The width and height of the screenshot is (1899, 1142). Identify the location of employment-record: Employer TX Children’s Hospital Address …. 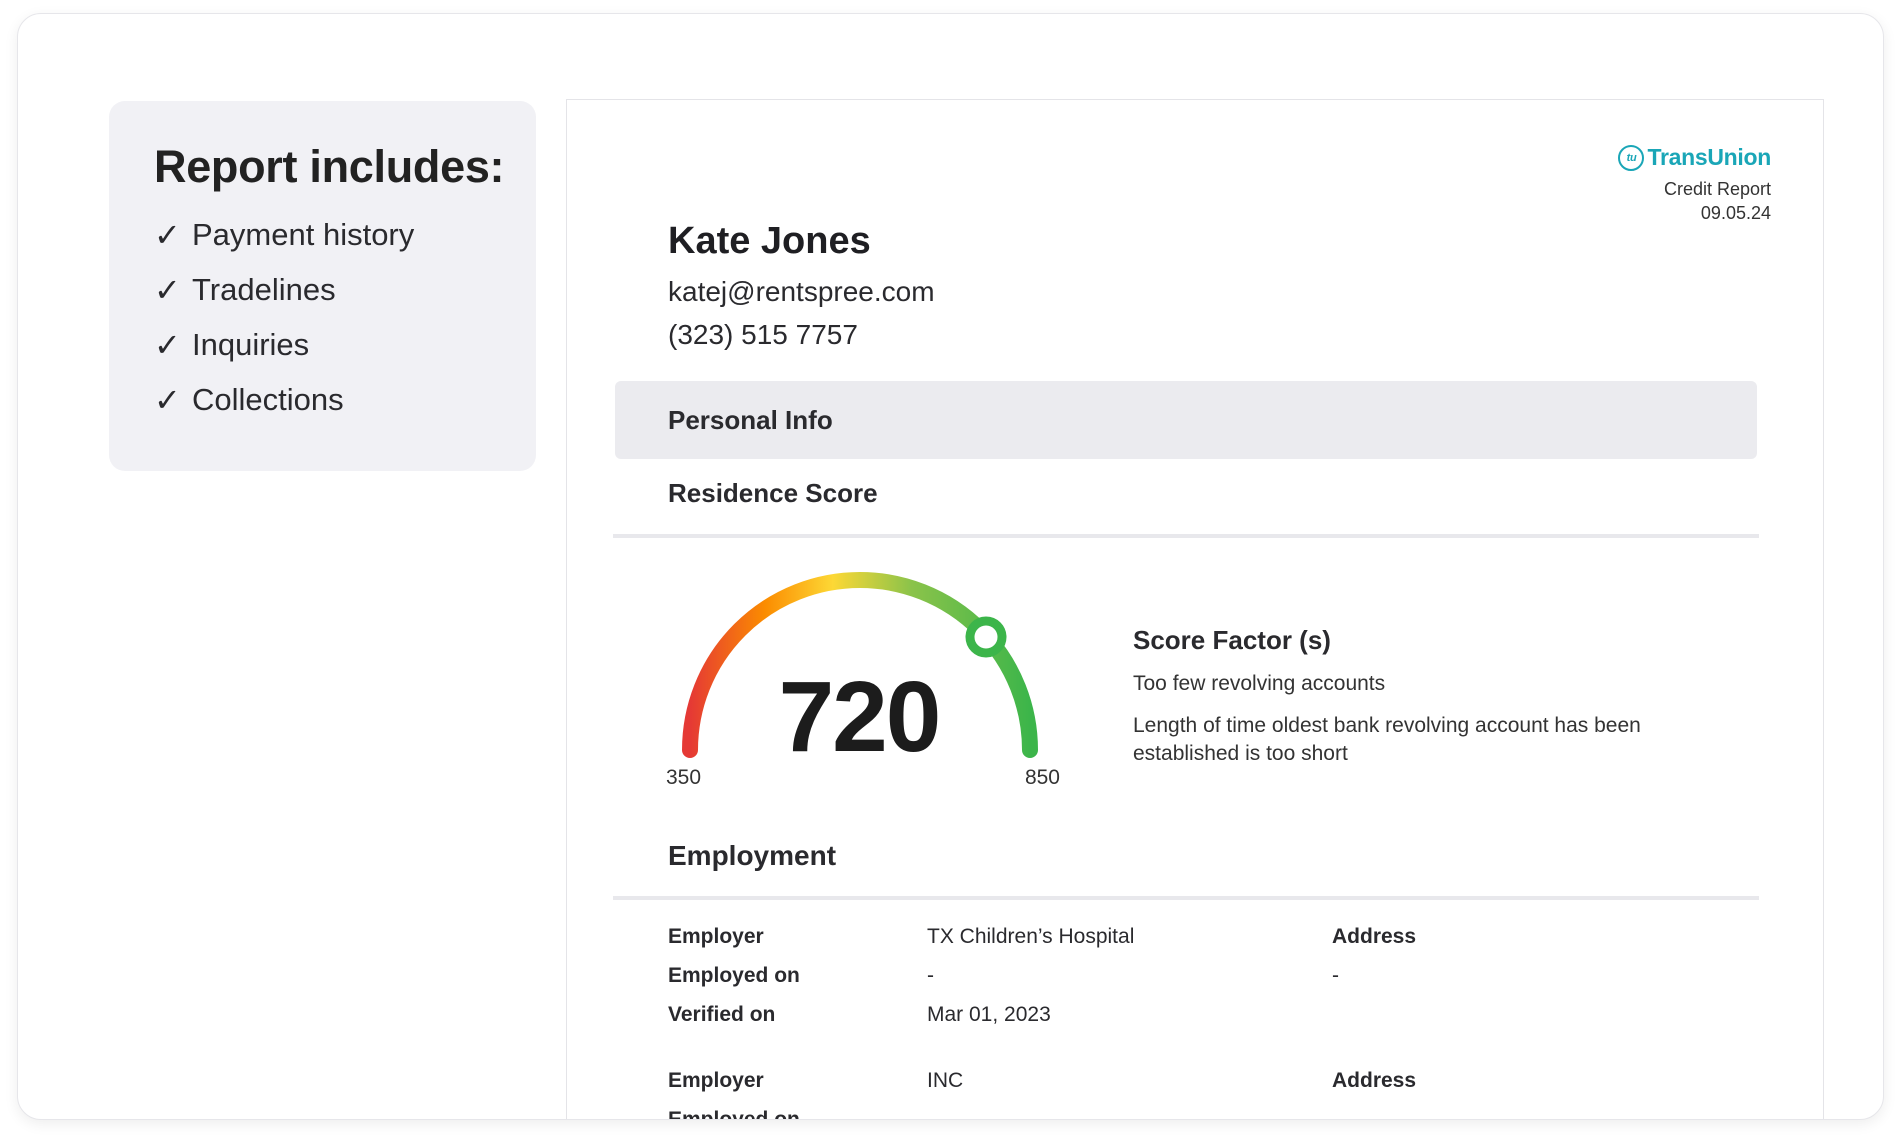
(1218, 983).